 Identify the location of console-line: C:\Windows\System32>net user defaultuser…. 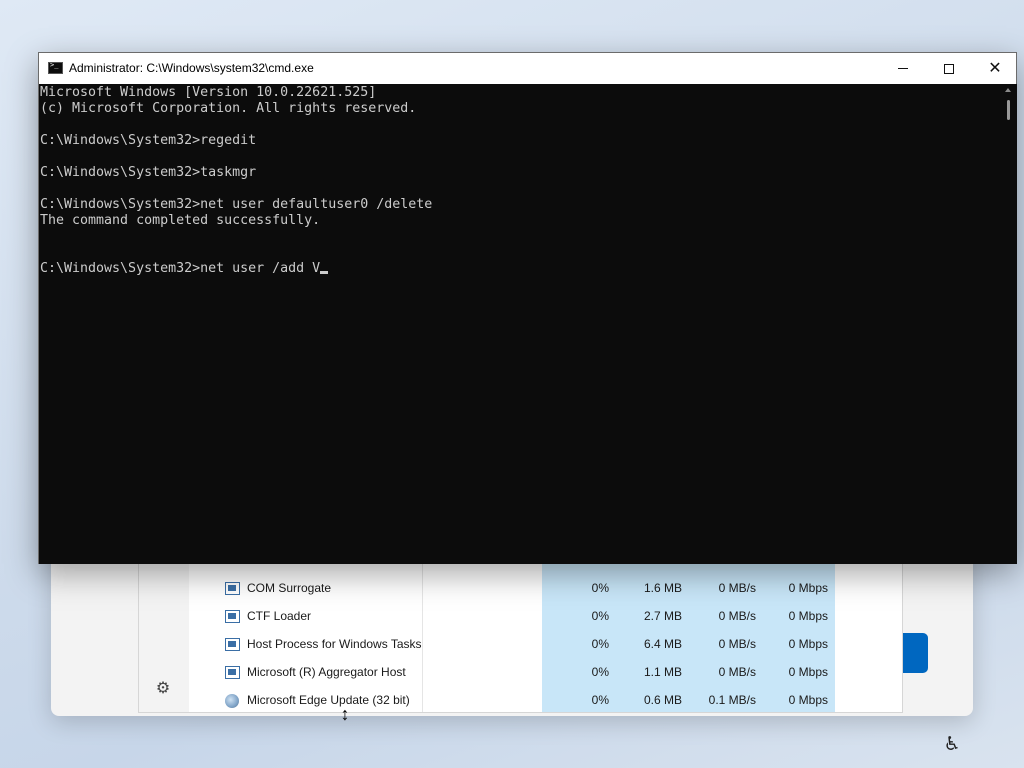
(236, 204).